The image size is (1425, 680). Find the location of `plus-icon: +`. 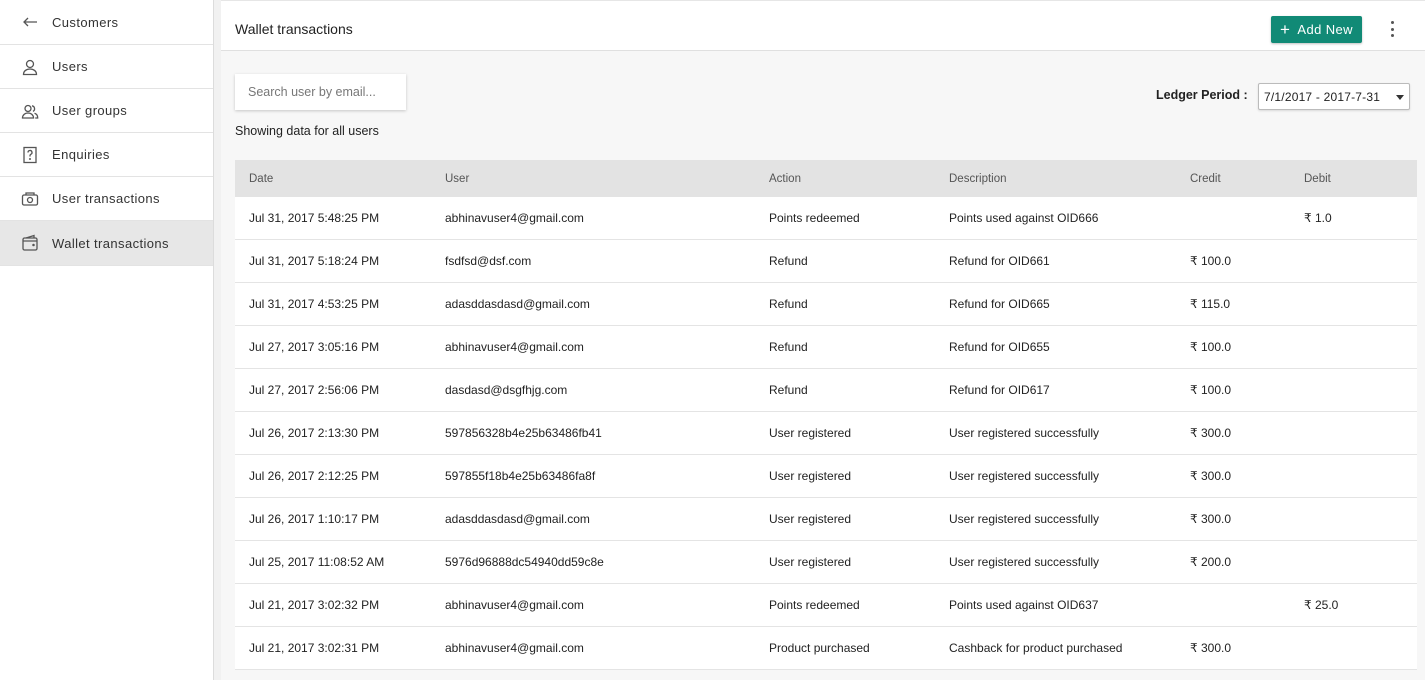

plus-icon: + is located at coordinates (1285, 29).